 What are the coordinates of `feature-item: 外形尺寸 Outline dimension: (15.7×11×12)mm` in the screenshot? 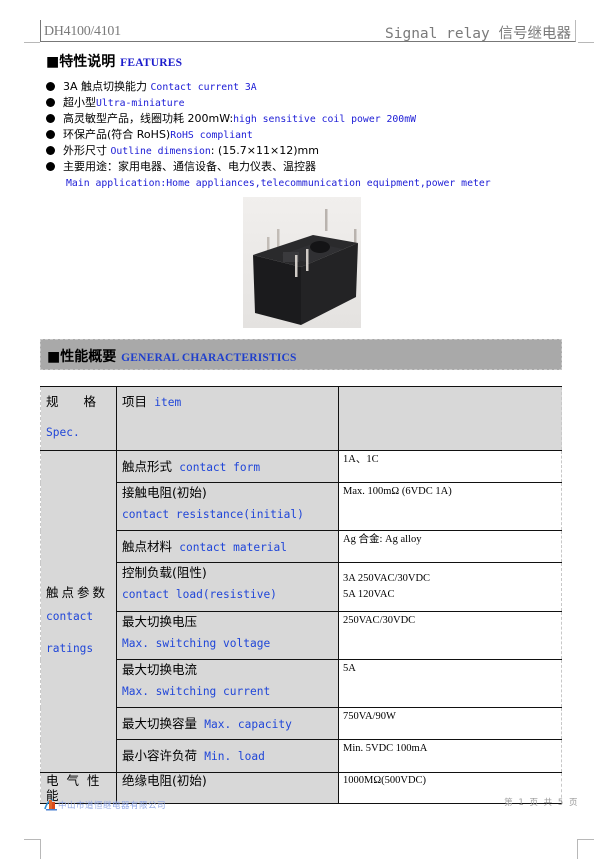 It's located at (268, 151).